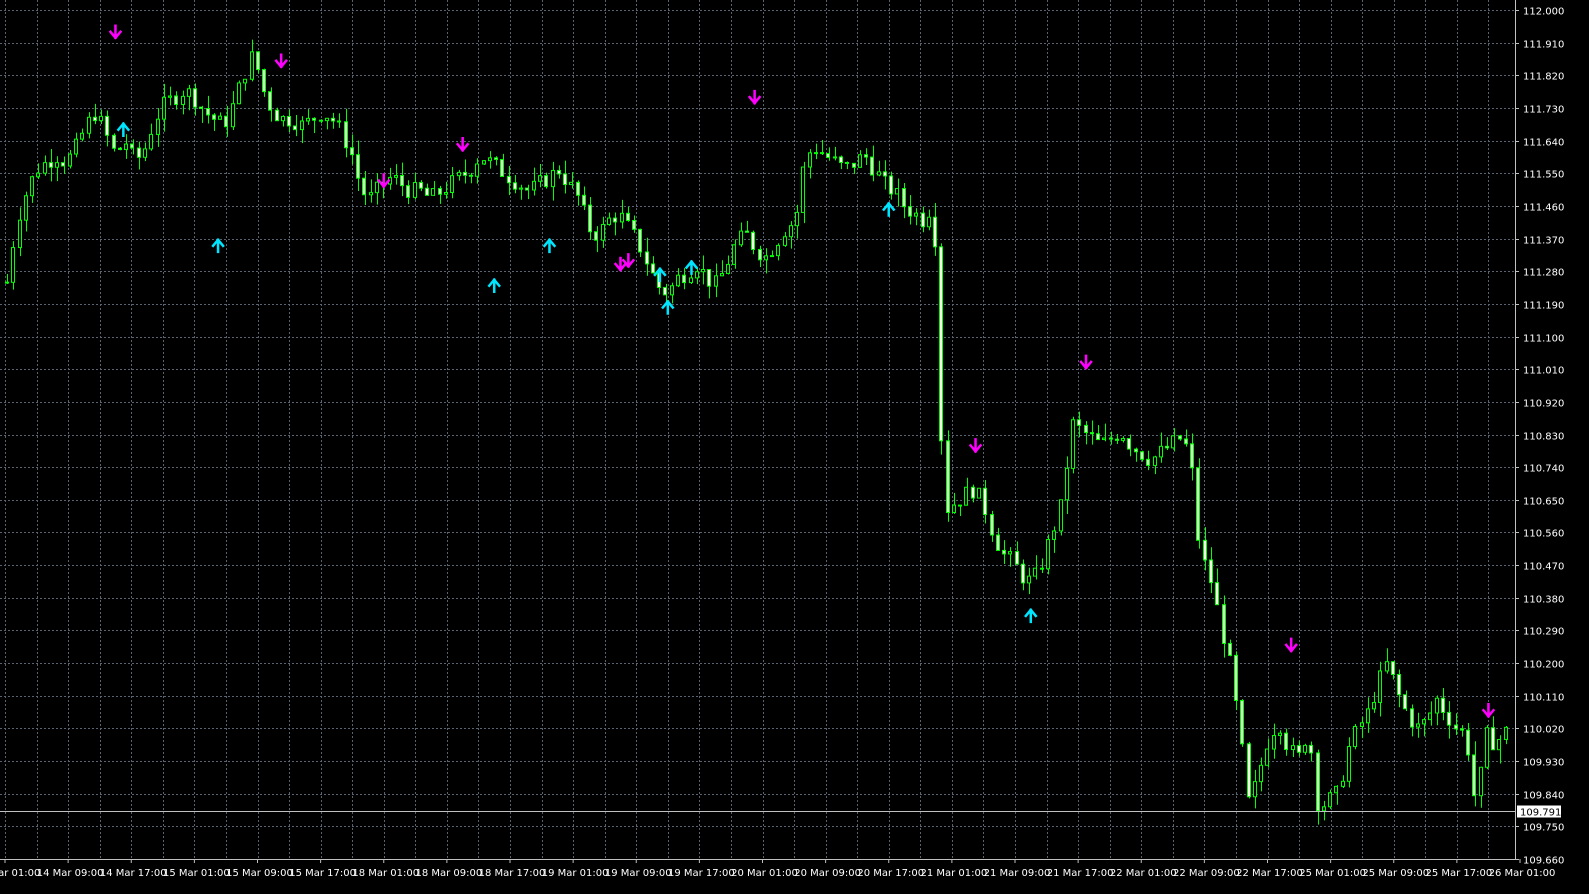  I want to click on y-tick-label: 110.740, so click(1543, 469).